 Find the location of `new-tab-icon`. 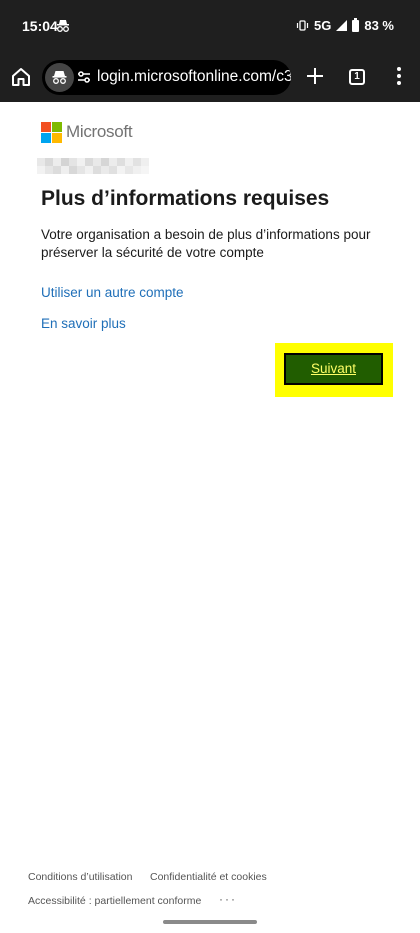

new-tab-icon is located at coordinates (315, 76).